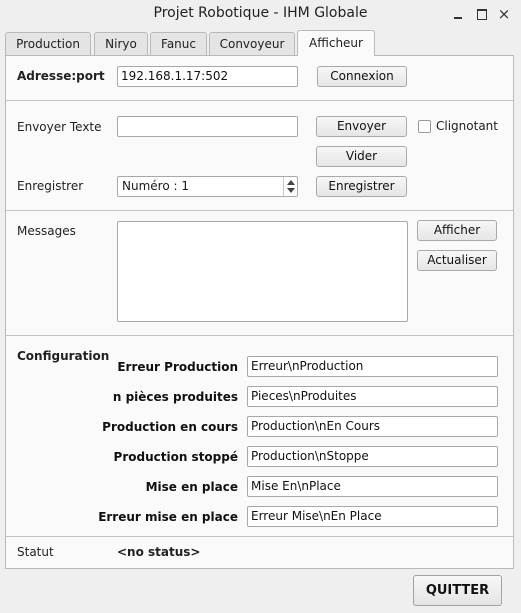 This screenshot has width=521, height=613. Describe the element at coordinates (457, 230) in the screenshot. I see `show-button: Afficher` at that location.